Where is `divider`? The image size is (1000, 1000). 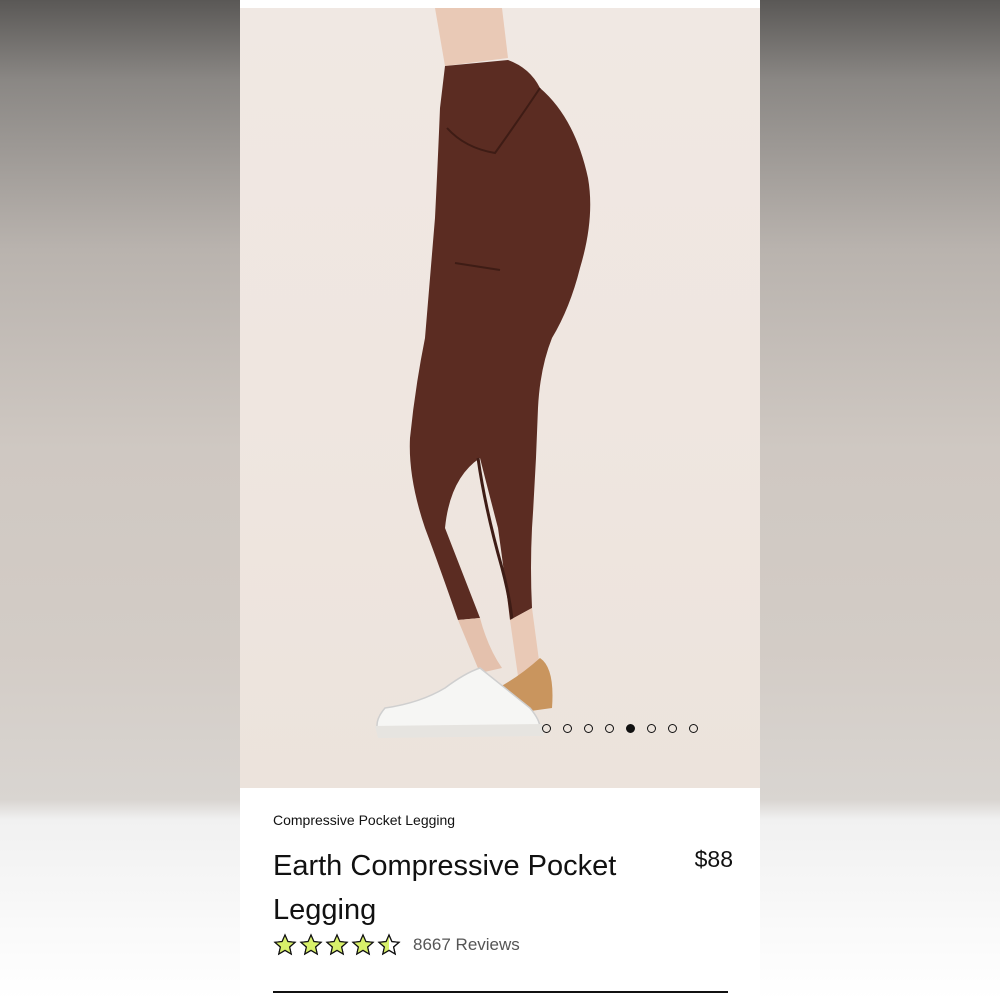
divider is located at coordinates (500, 992).